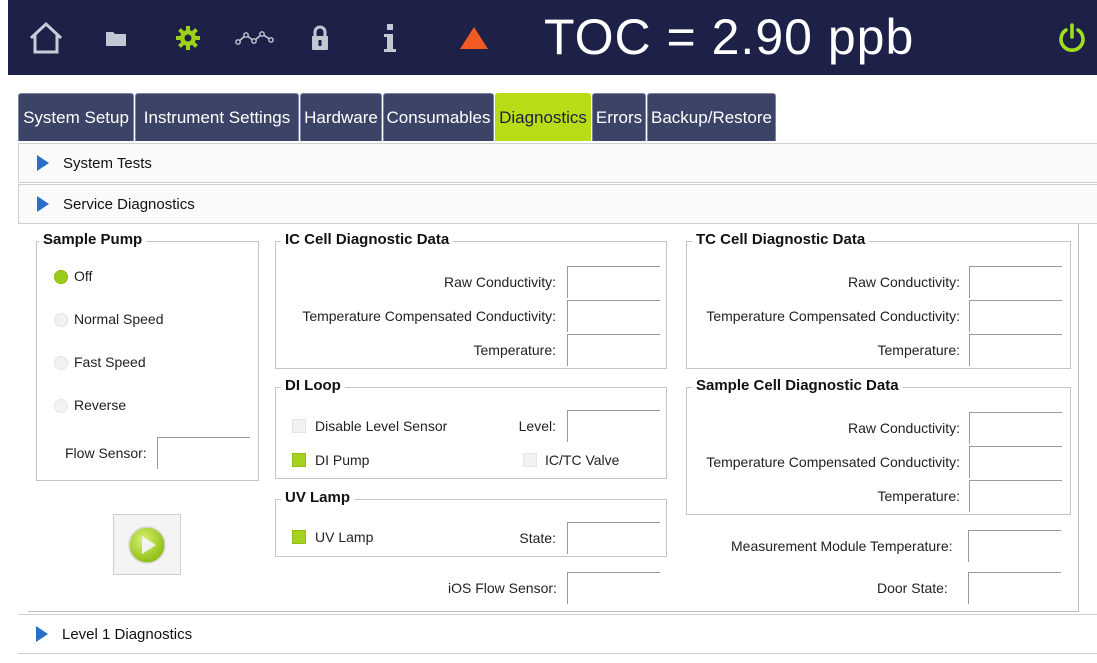 Image resolution: width=1097 pixels, height=663 pixels. What do you see at coordinates (471, 523) in the screenshot?
I see `uv-lamp-group: UV Lamp UV Lamp State:` at bounding box center [471, 523].